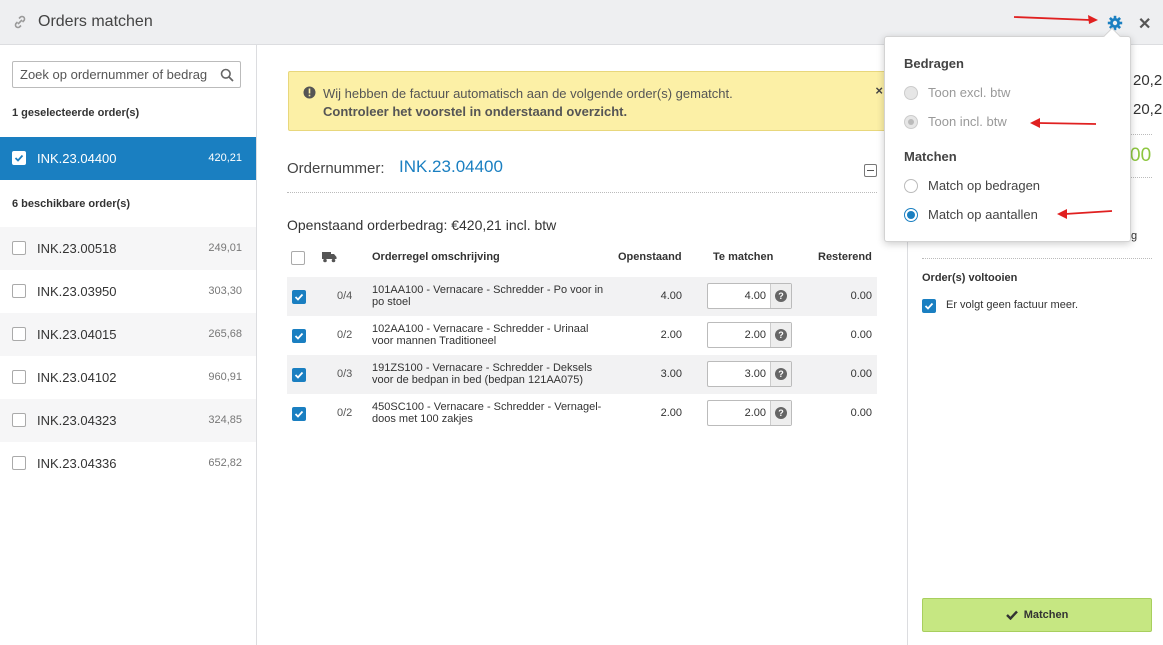 The image size is (1163, 645). What do you see at coordinates (1037, 615) in the screenshot?
I see `match-button: Matchen` at bounding box center [1037, 615].